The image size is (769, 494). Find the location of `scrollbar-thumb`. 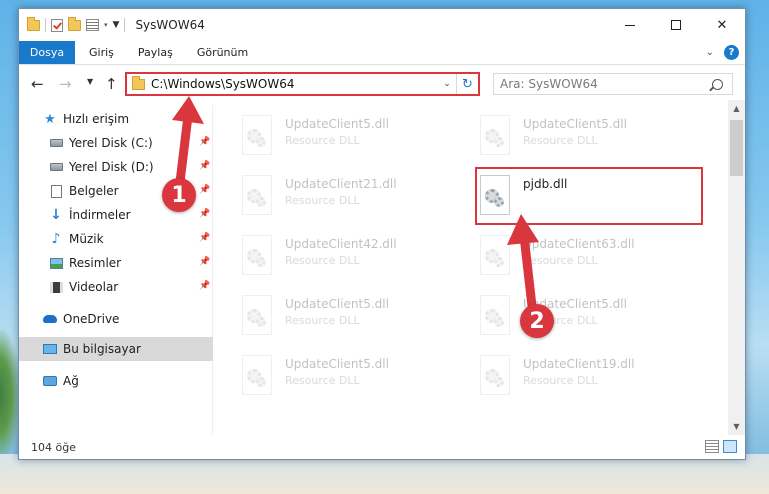

scrollbar-thumb is located at coordinates (736, 148).